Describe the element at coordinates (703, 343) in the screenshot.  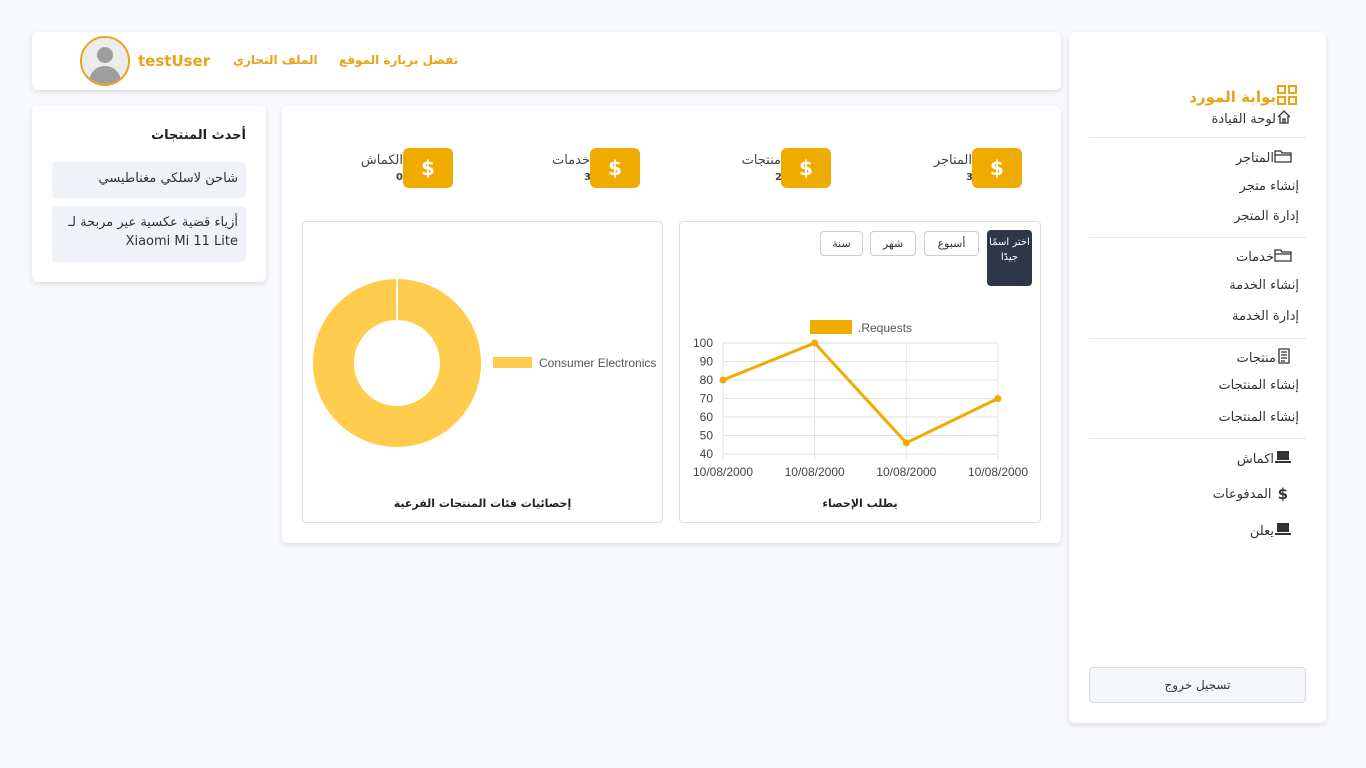
I see `y-tick-label: 100` at that location.